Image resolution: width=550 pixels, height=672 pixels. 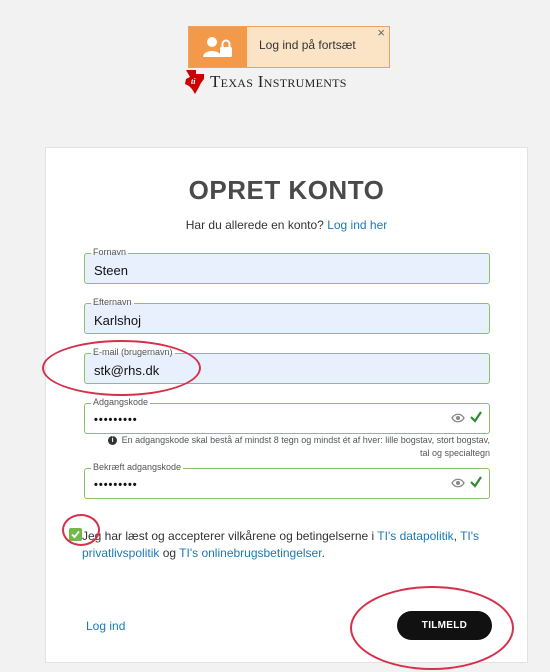 What do you see at coordinates (444, 625) in the screenshot?
I see `submit-button: TILMELD` at bounding box center [444, 625].